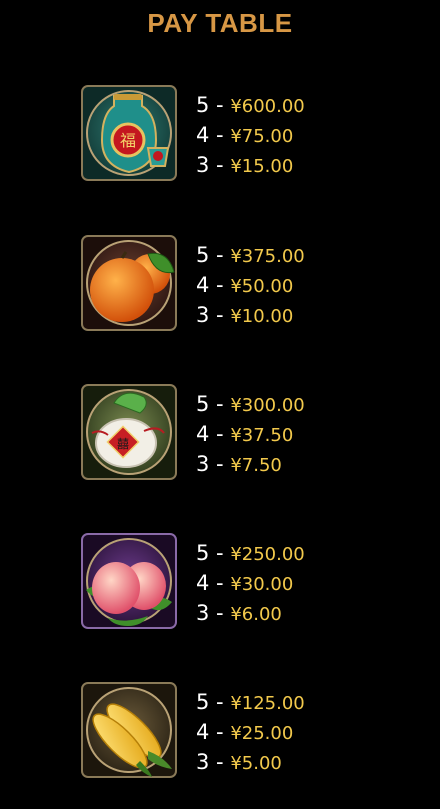 The image size is (440, 809). I want to click on bun-icon: 囍, so click(129, 432).